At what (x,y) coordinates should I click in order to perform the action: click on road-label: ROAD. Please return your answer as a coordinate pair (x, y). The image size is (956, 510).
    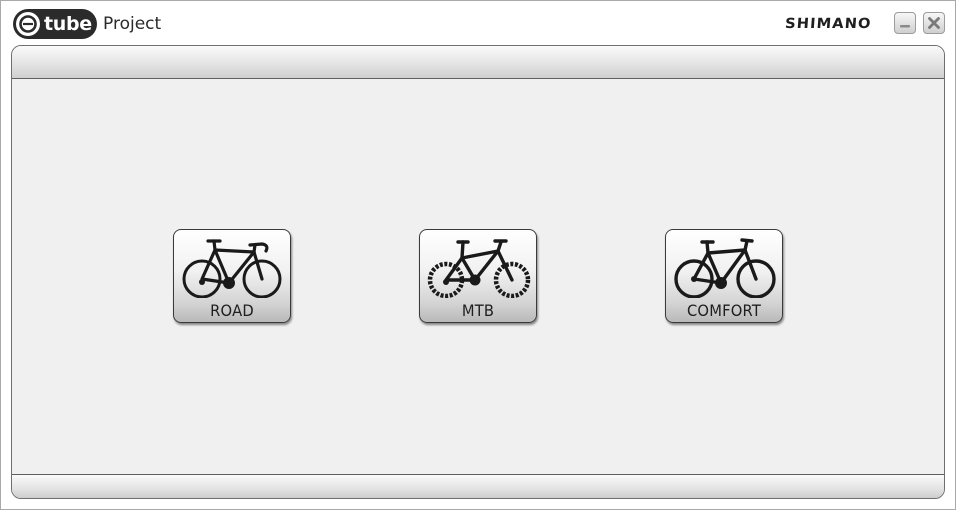
    Looking at the image, I should click on (232, 310).